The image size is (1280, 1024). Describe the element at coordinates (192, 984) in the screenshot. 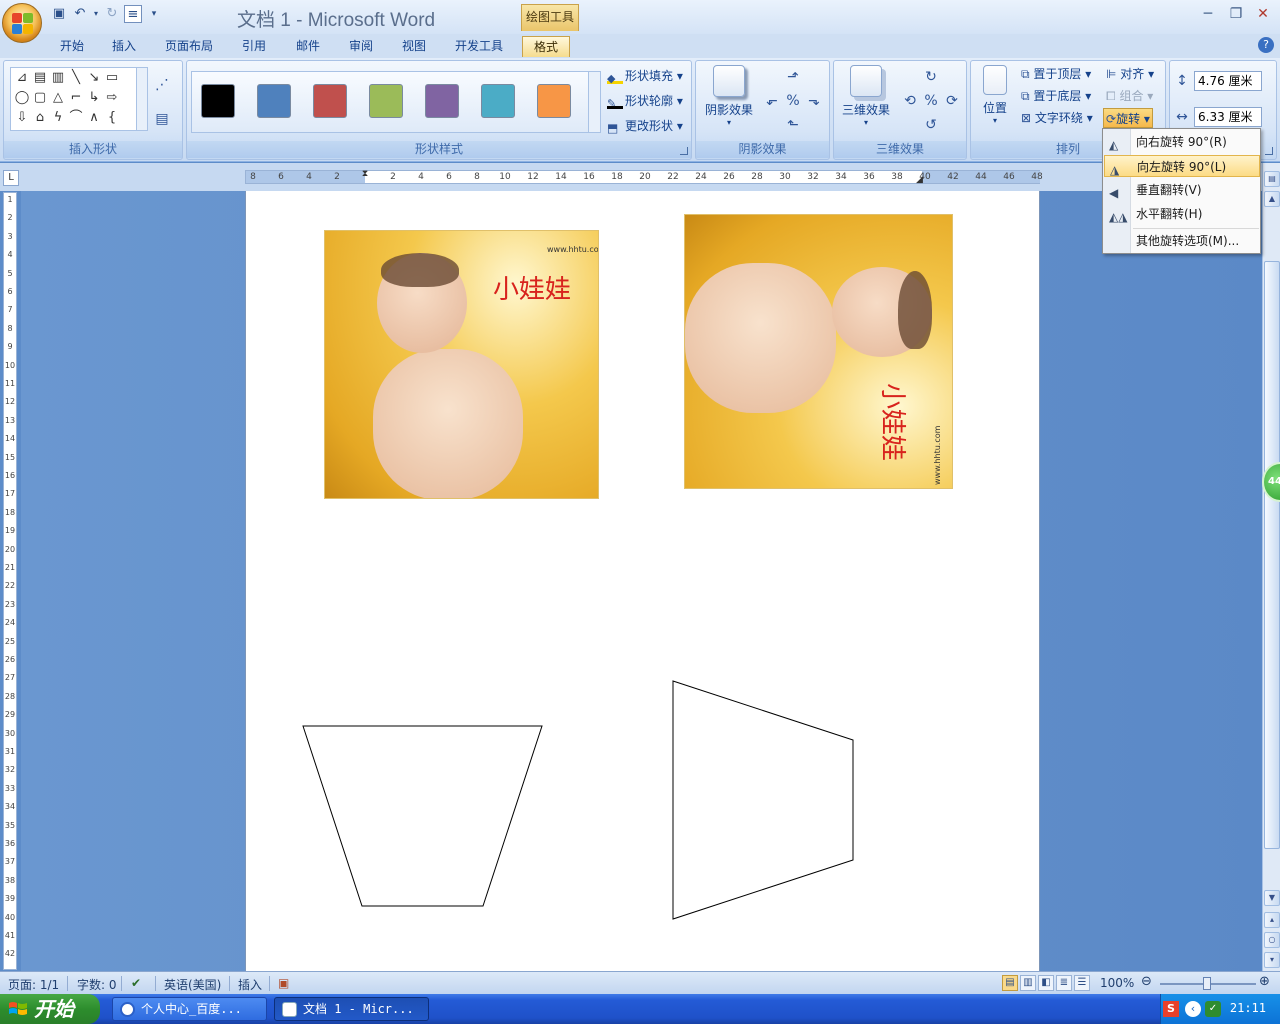

I see `language-indicator: 英语(美国)` at that location.